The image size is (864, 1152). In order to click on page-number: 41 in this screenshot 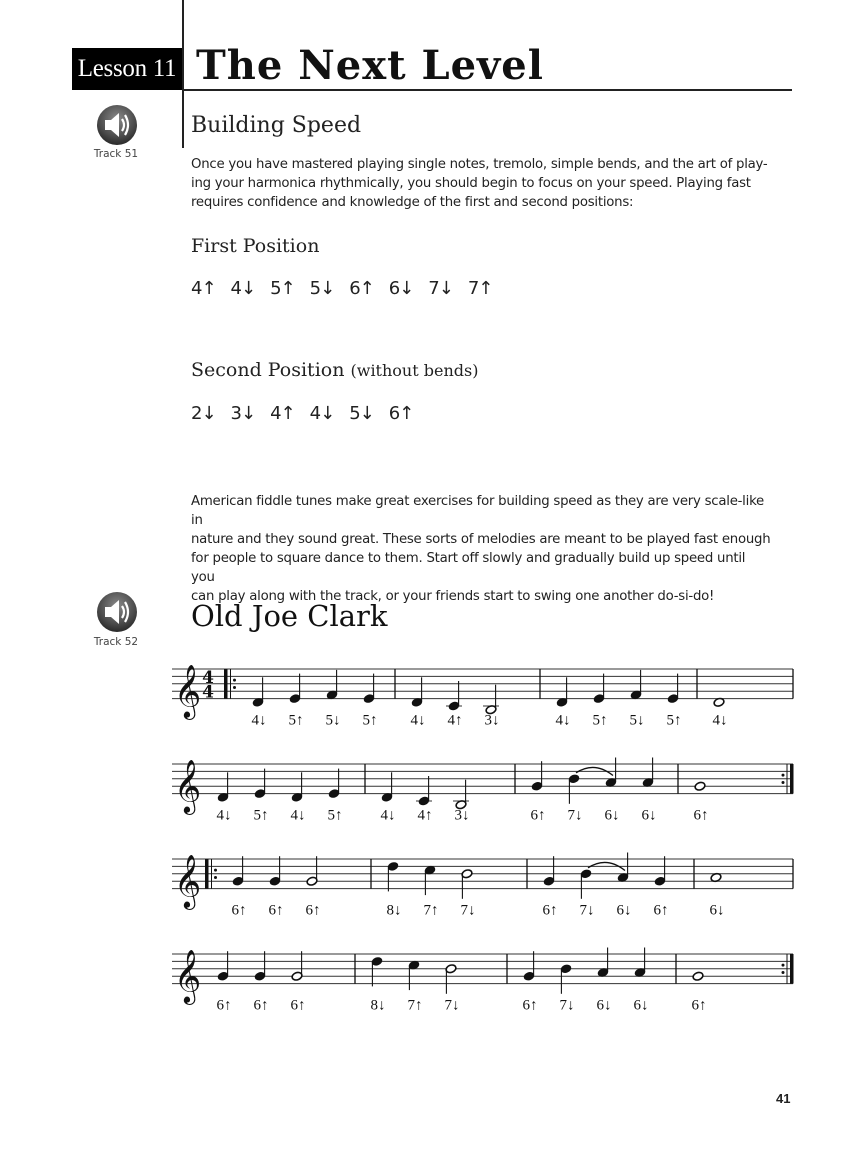, I will do `click(783, 1098)`.